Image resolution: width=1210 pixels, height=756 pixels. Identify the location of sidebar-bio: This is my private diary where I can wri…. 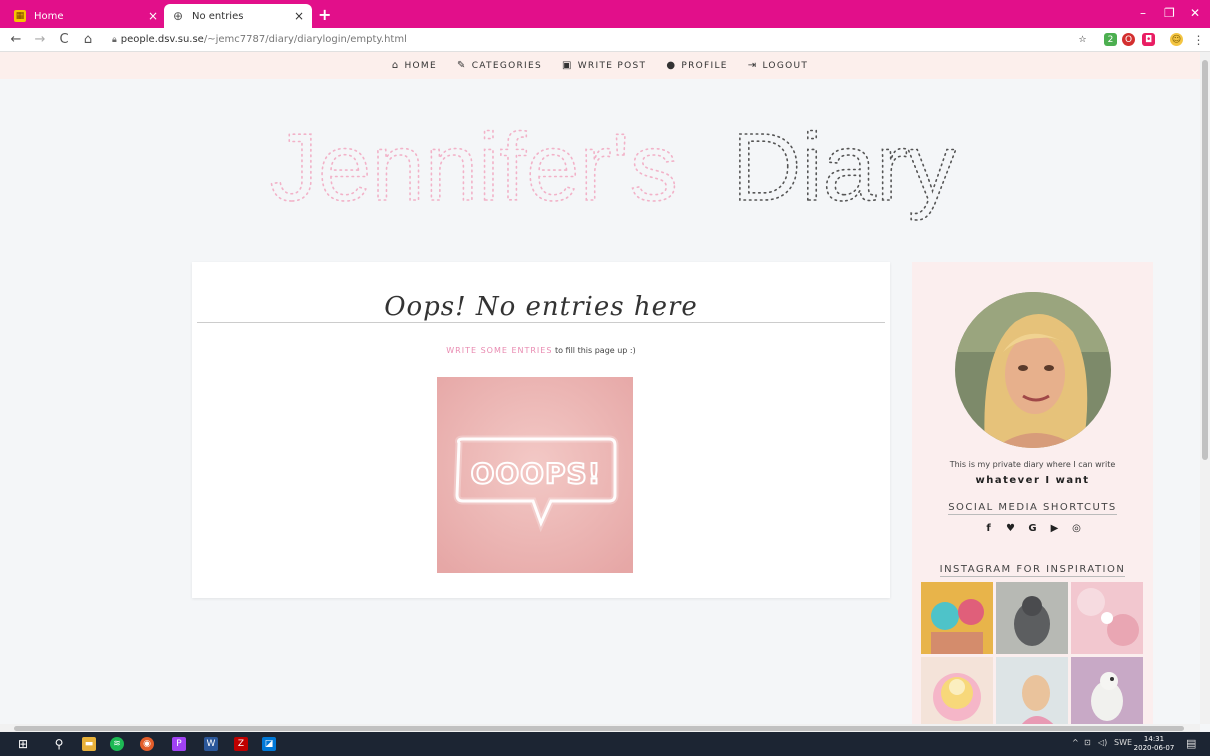
(1032, 464).